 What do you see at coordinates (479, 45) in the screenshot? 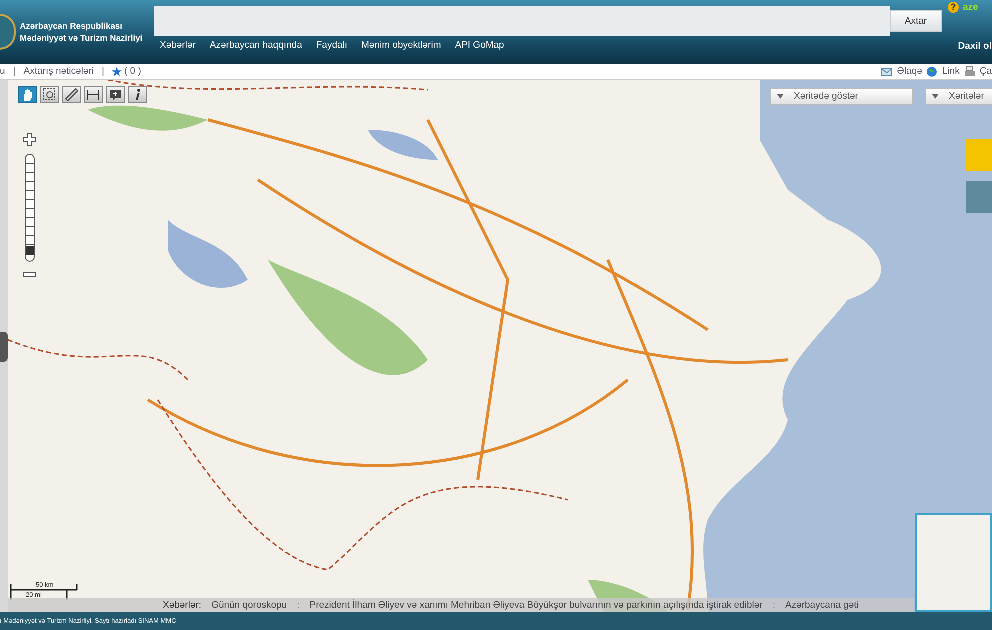
I see `nav-link: API GoMap` at bounding box center [479, 45].